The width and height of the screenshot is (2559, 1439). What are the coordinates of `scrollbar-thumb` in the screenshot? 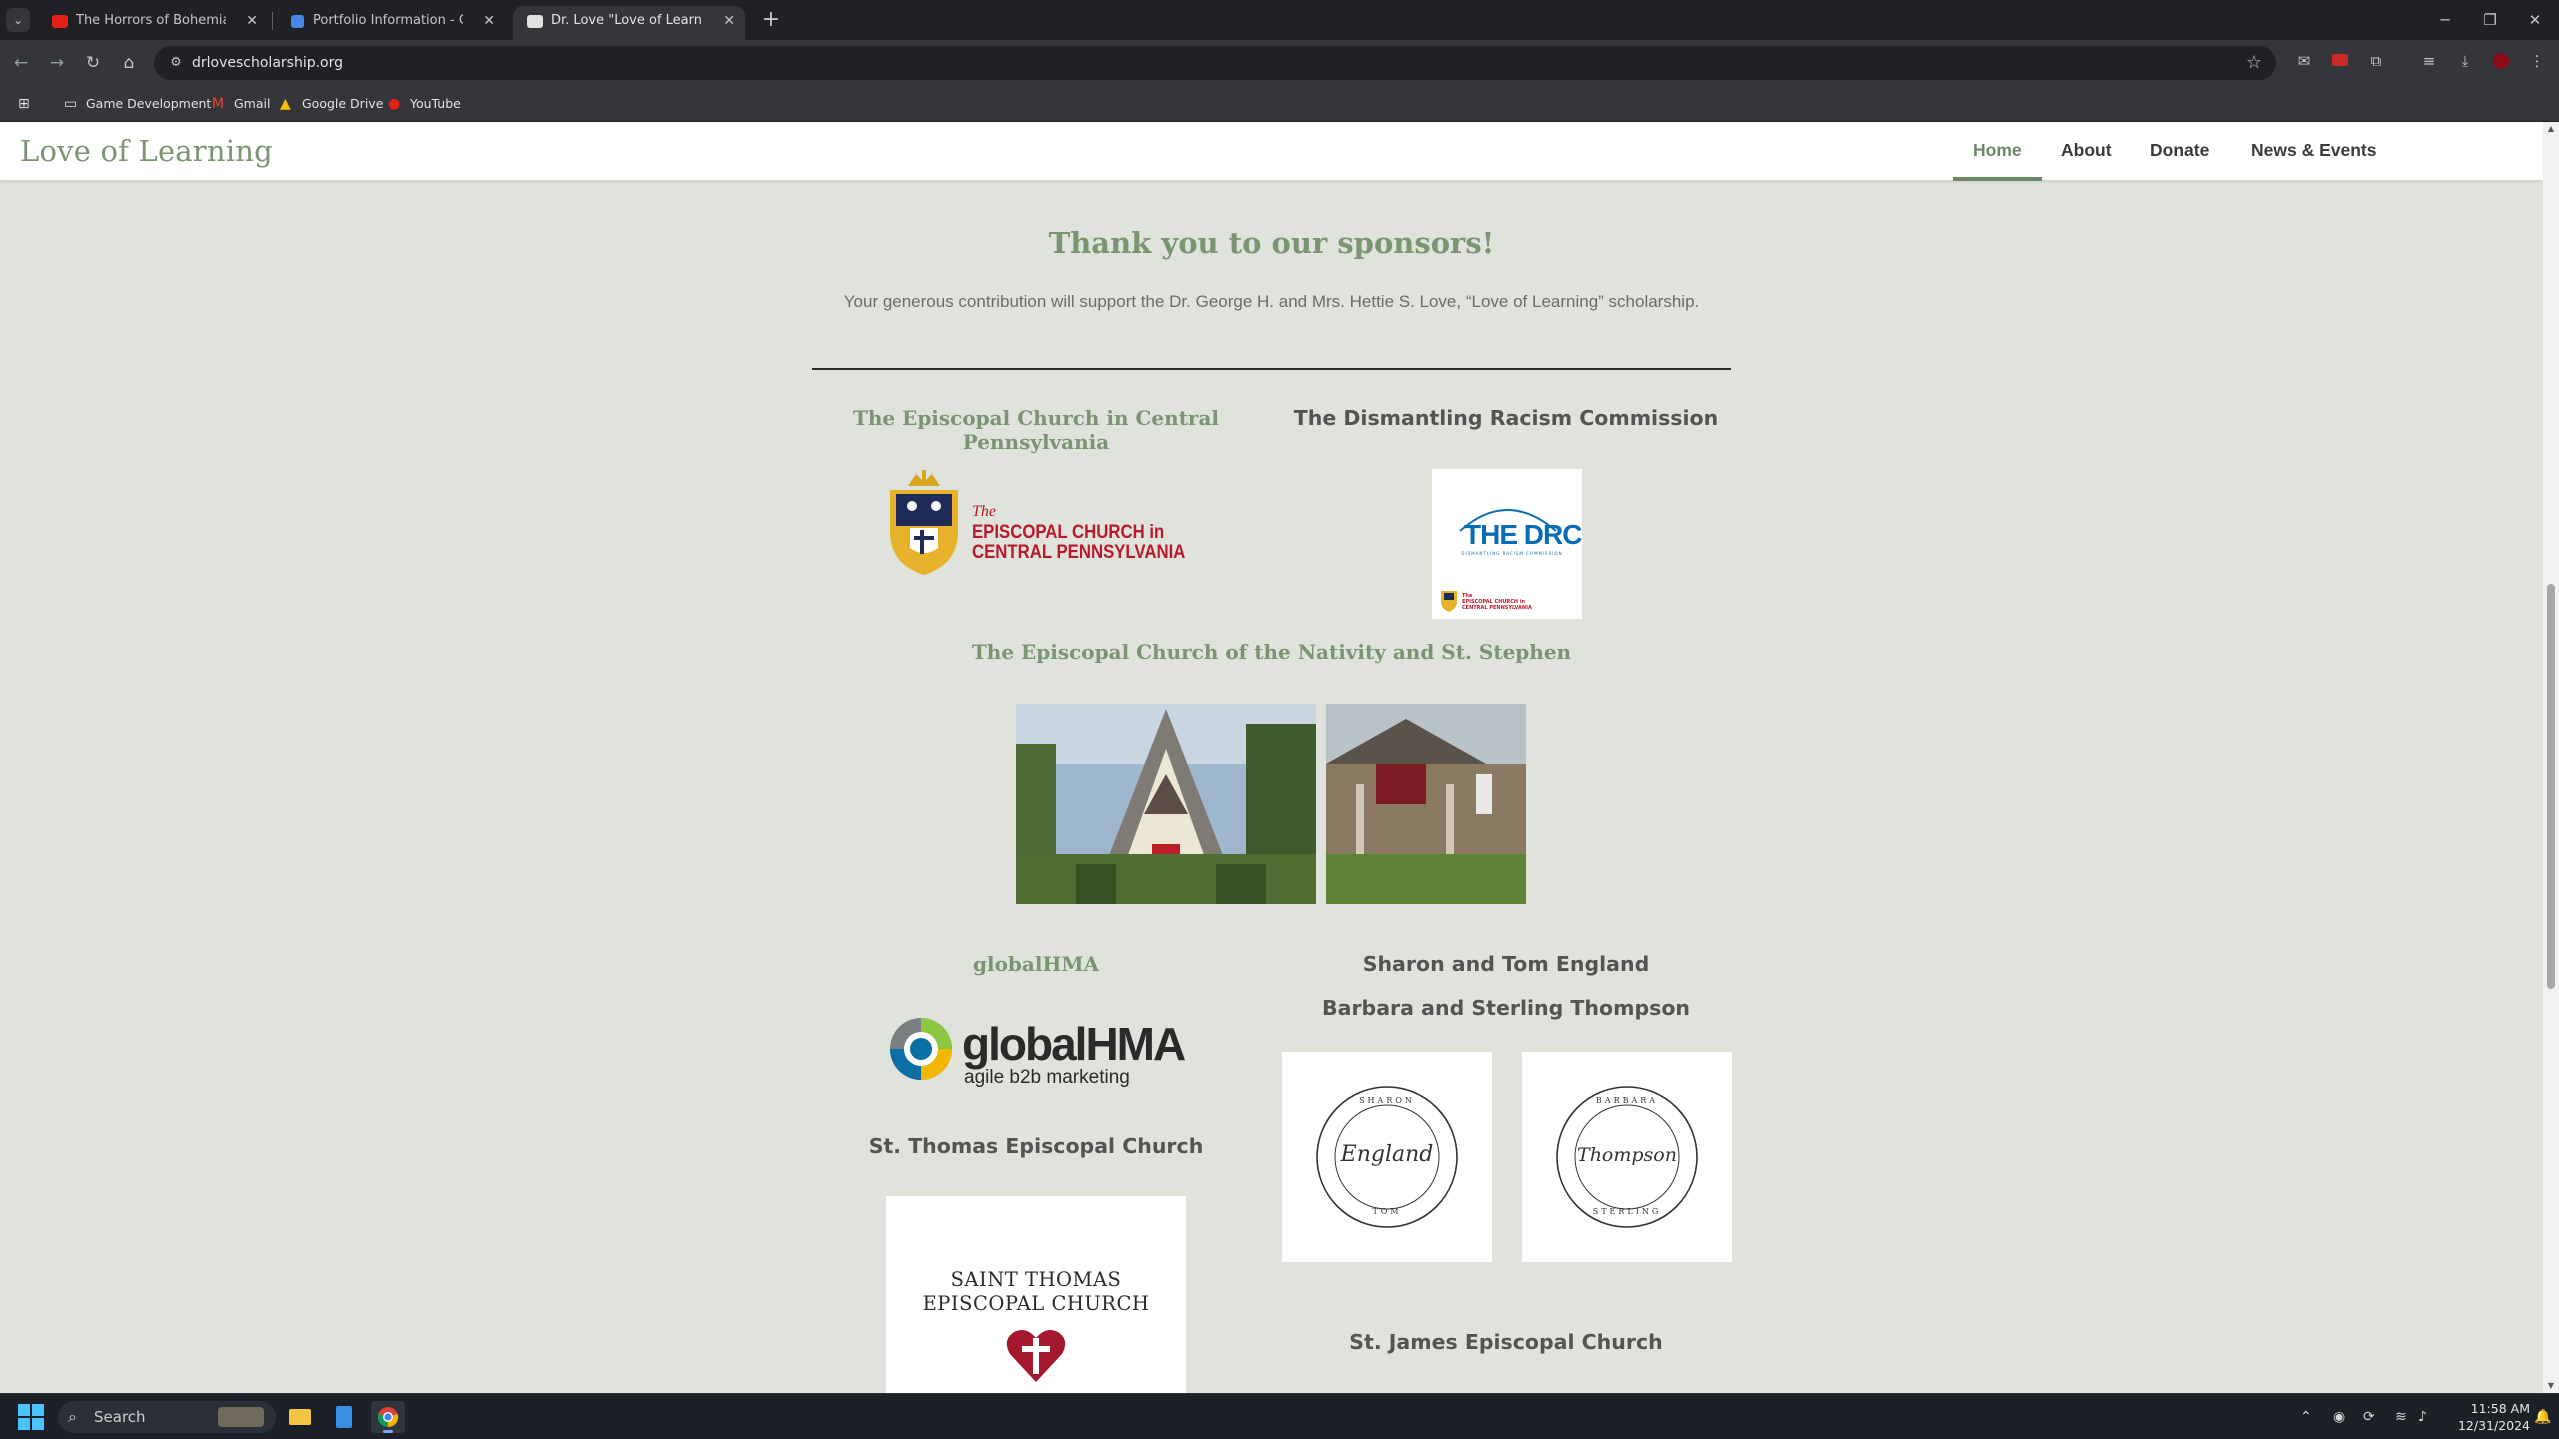 It's located at (2551, 786).